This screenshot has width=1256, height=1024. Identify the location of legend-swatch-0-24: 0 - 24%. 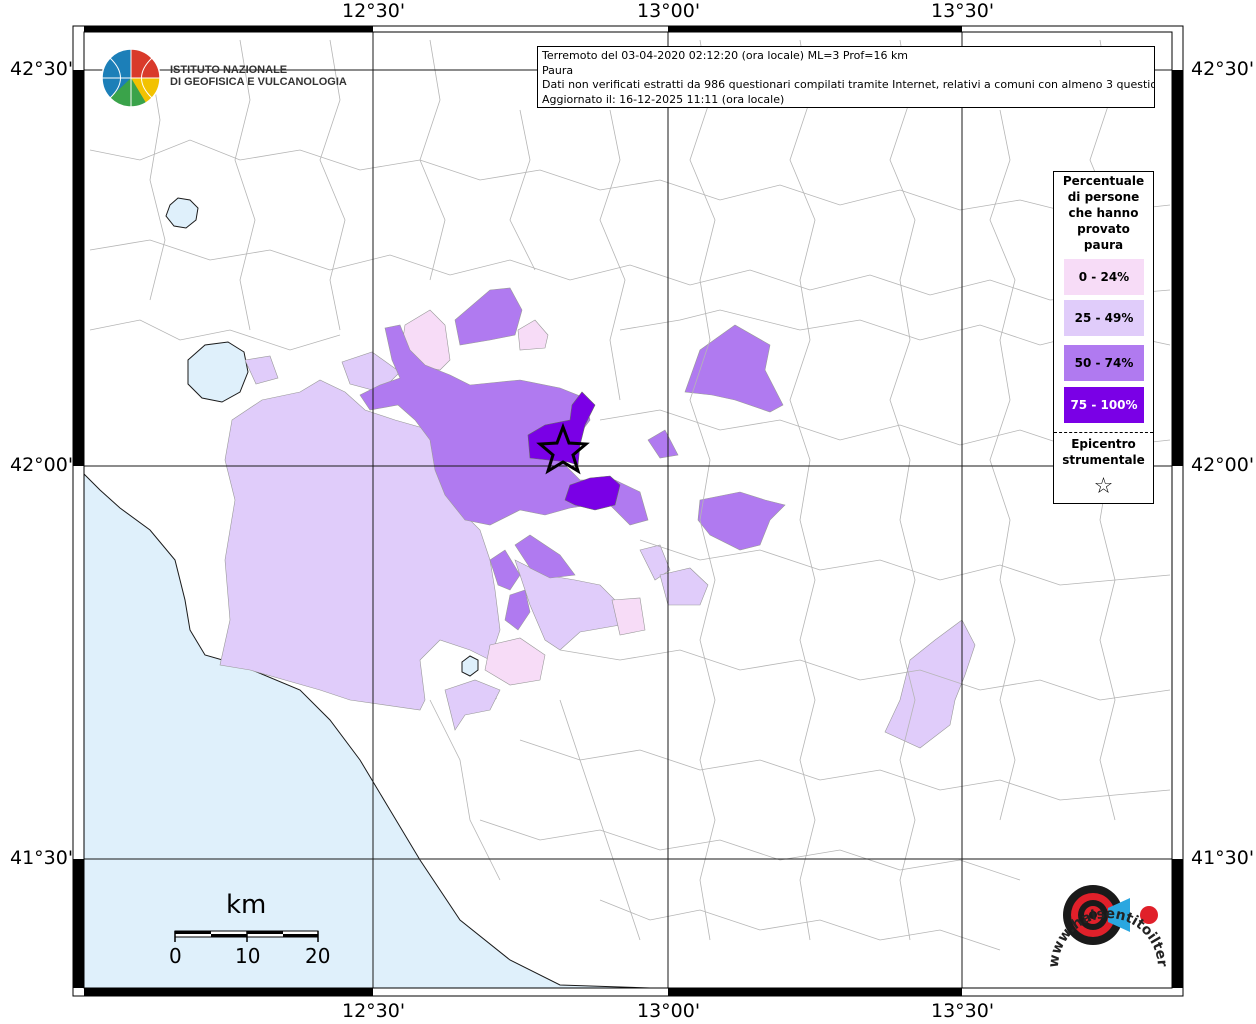
(1104, 277).